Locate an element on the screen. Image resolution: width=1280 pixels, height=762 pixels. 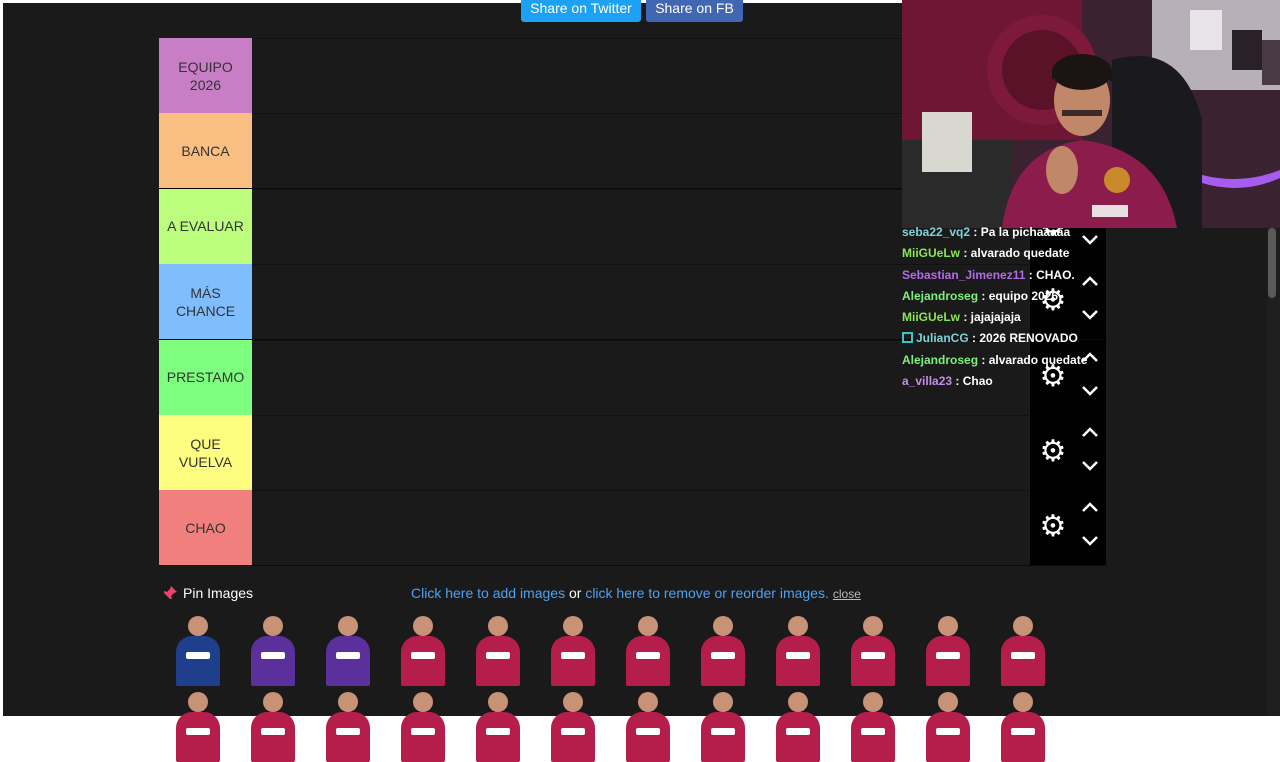
chat-message: a_villa23 : Chao is located at coordinates (967, 381).